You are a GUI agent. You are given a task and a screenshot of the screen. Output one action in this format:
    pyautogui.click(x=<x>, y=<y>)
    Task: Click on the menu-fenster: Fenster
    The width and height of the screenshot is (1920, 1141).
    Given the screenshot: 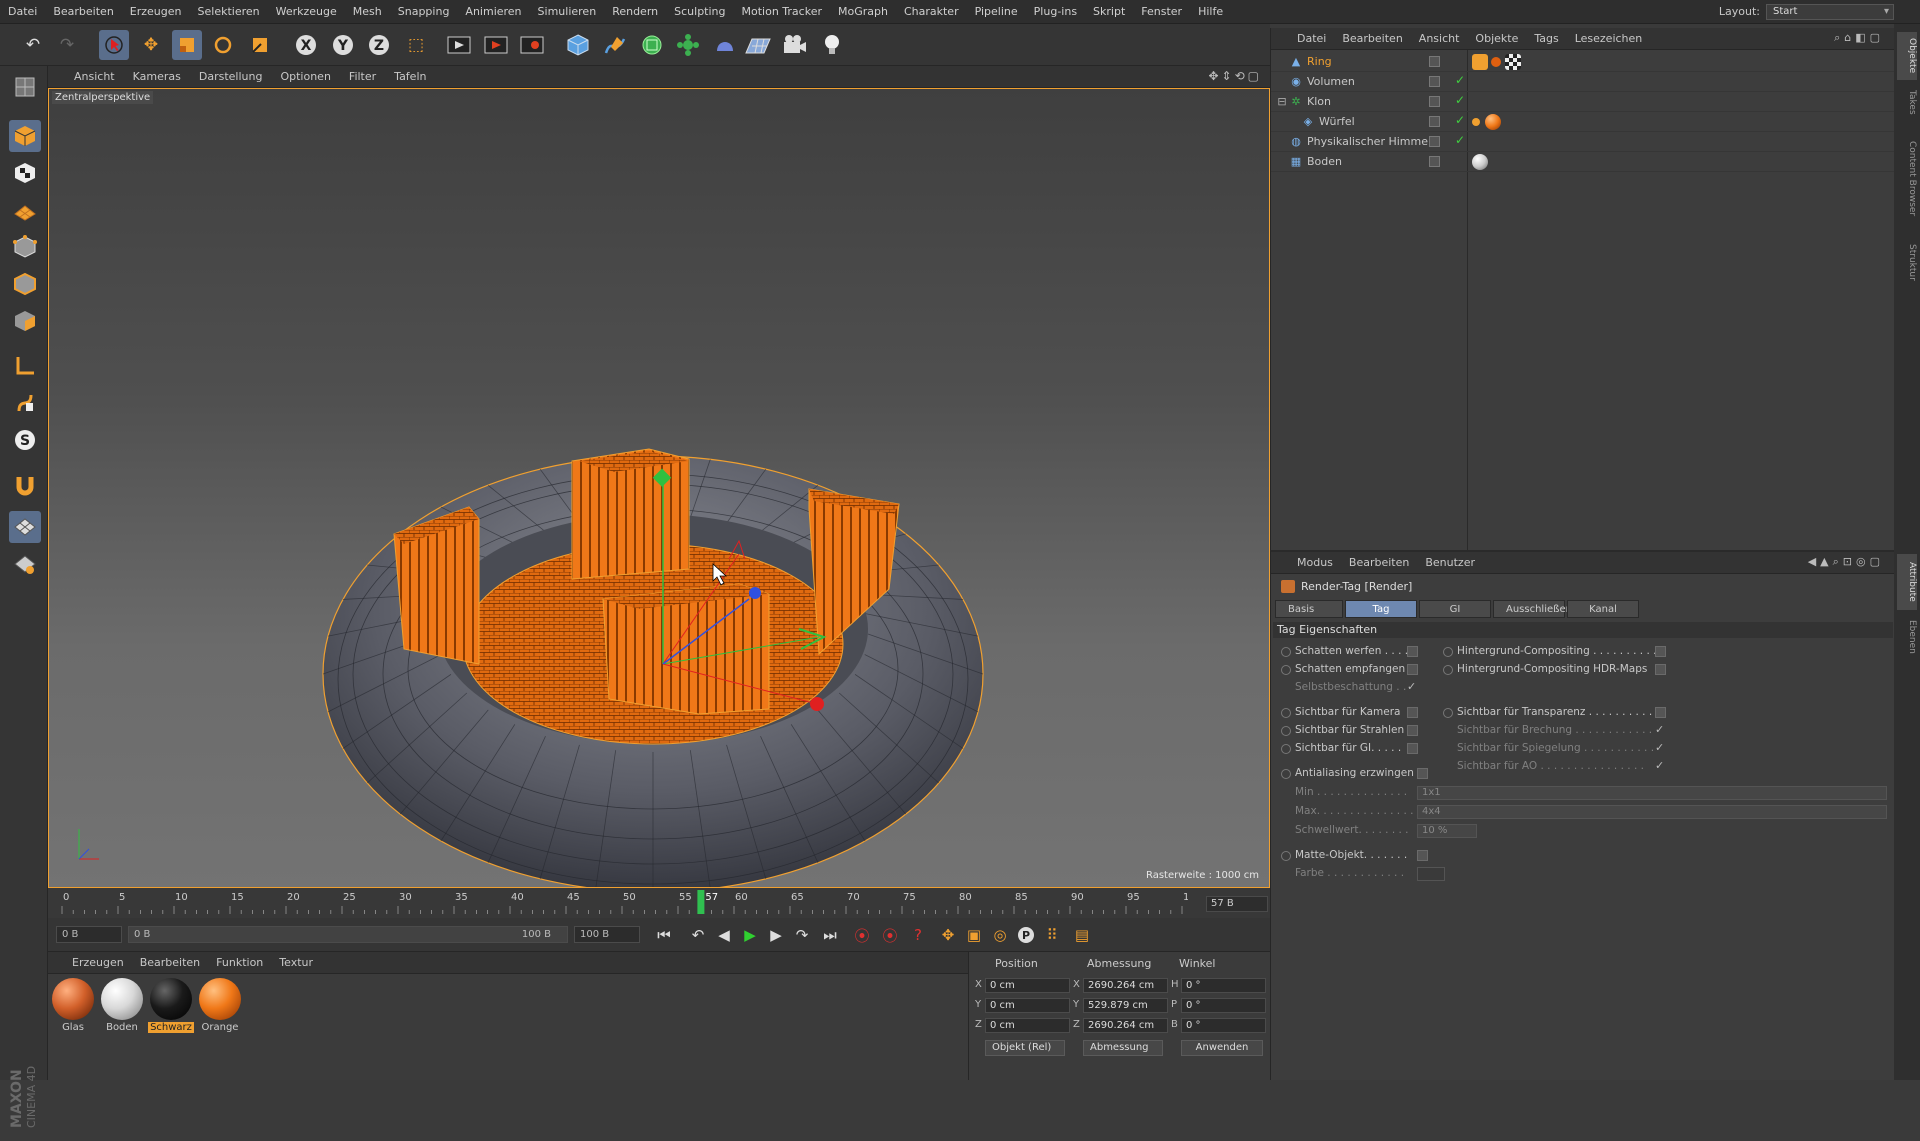 What is the action you would take?
    pyautogui.click(x=1161, y=11)
    